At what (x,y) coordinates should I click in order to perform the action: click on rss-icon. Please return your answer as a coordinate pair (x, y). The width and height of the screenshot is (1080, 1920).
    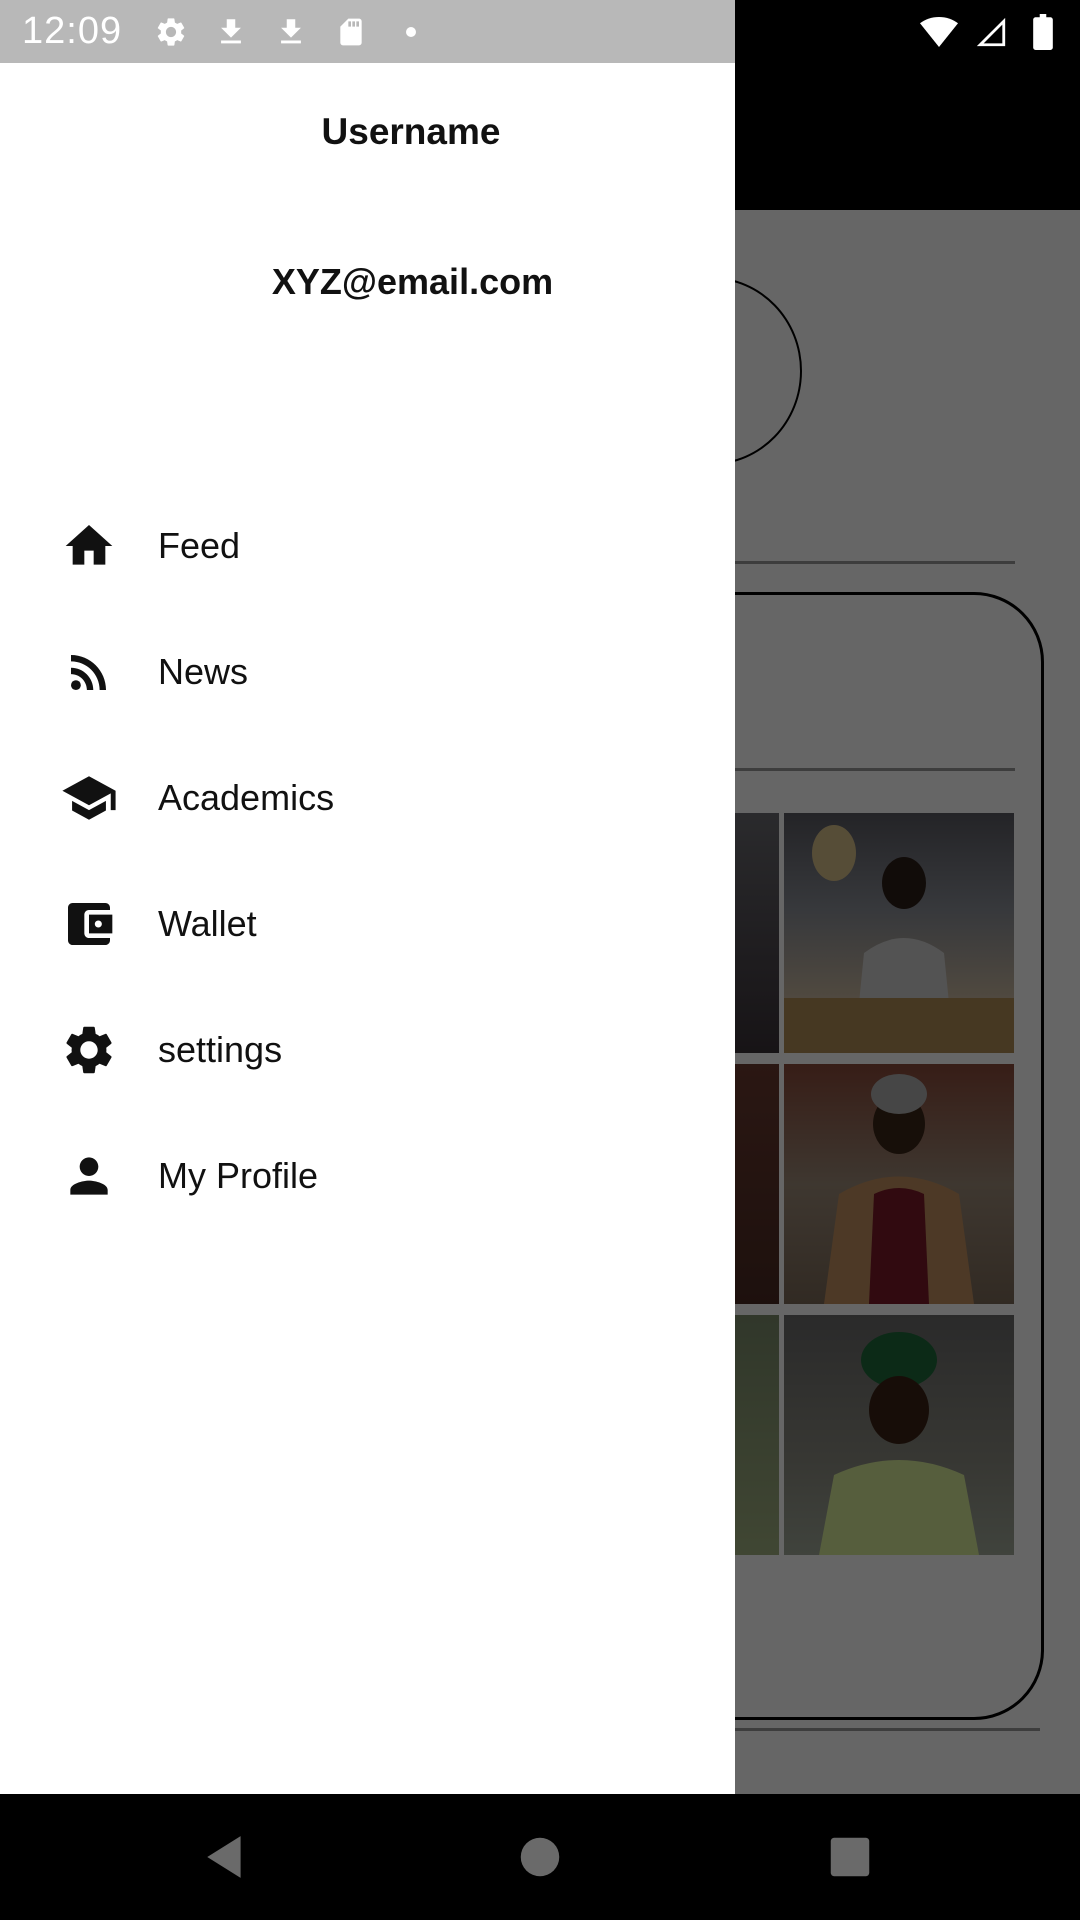
    Looking at the image, I should click on (89, 672).